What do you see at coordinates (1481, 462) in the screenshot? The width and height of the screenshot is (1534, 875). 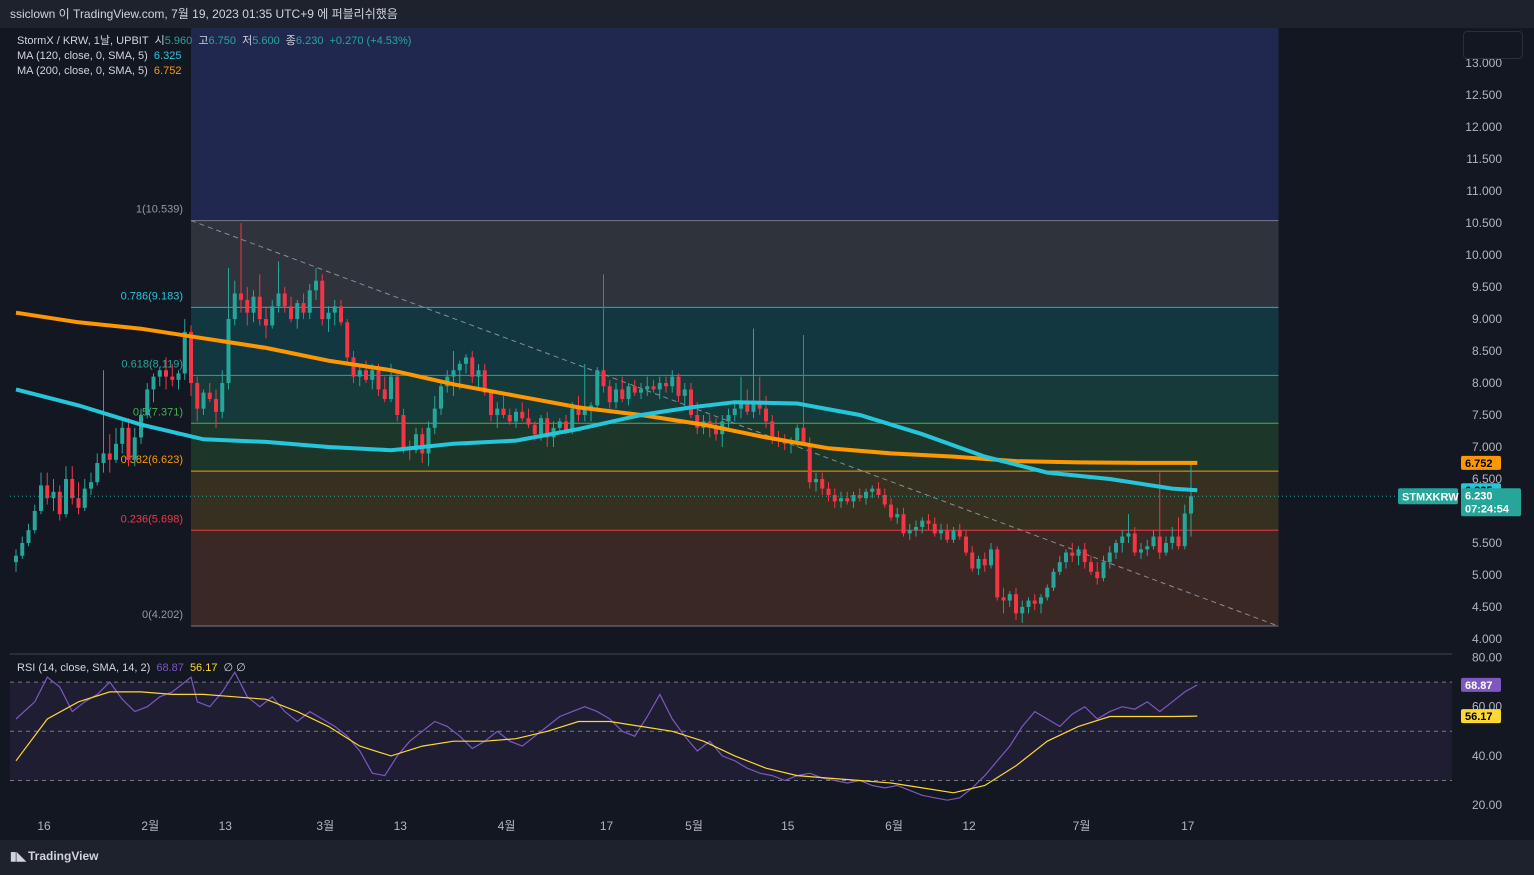 I see `ma200-price-badge: 6.752` at bounding box center [1481, 462].